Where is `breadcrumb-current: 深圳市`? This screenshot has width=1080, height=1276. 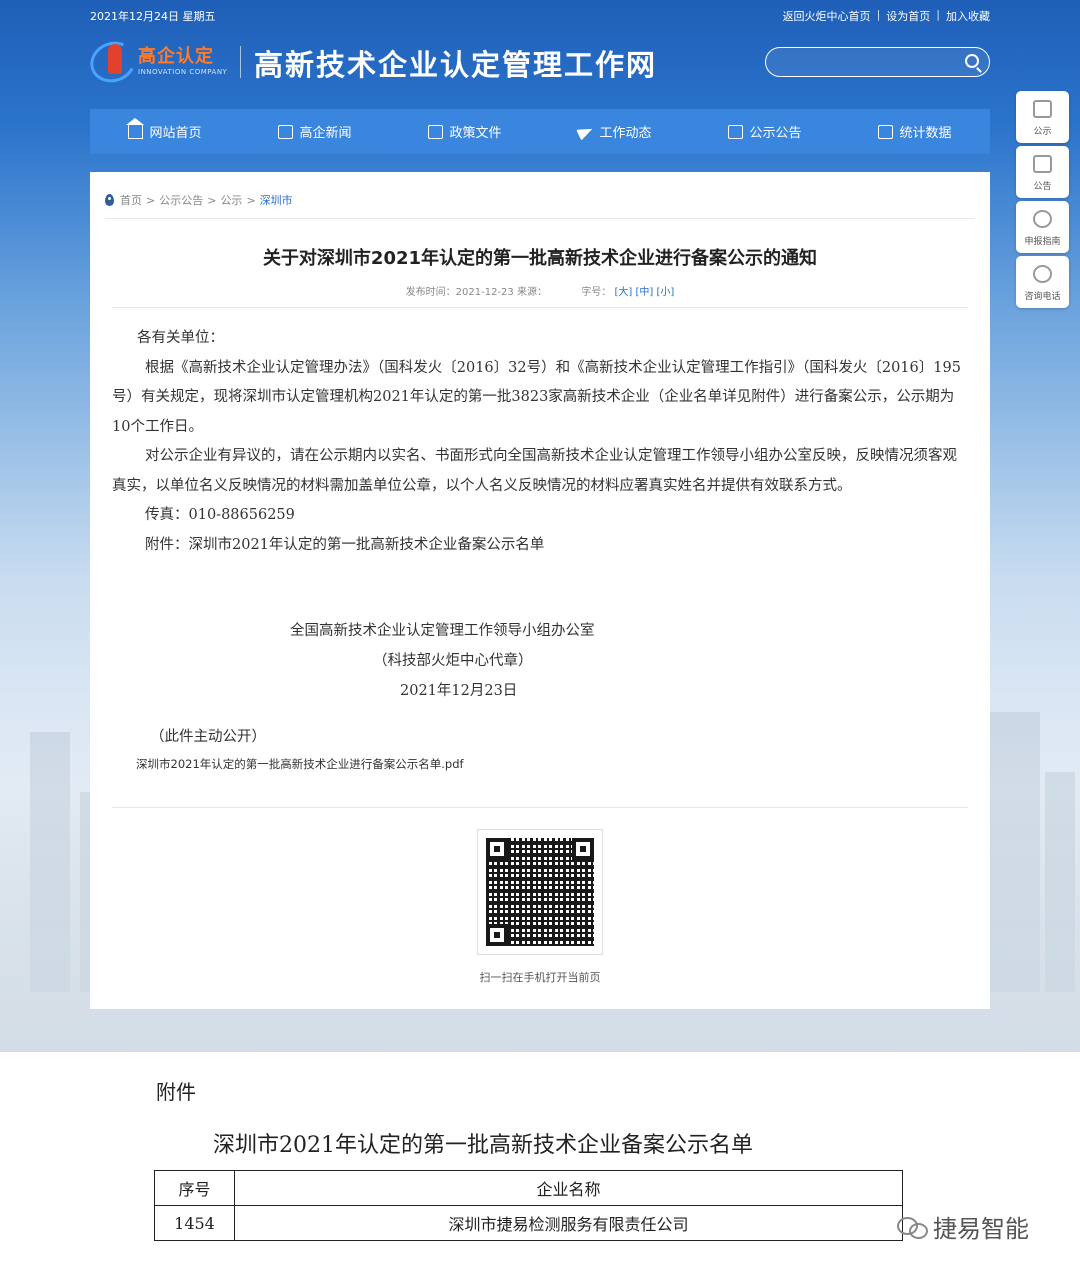
breadcrumb-current: 深圳市 is located at coordinates (276, 200).